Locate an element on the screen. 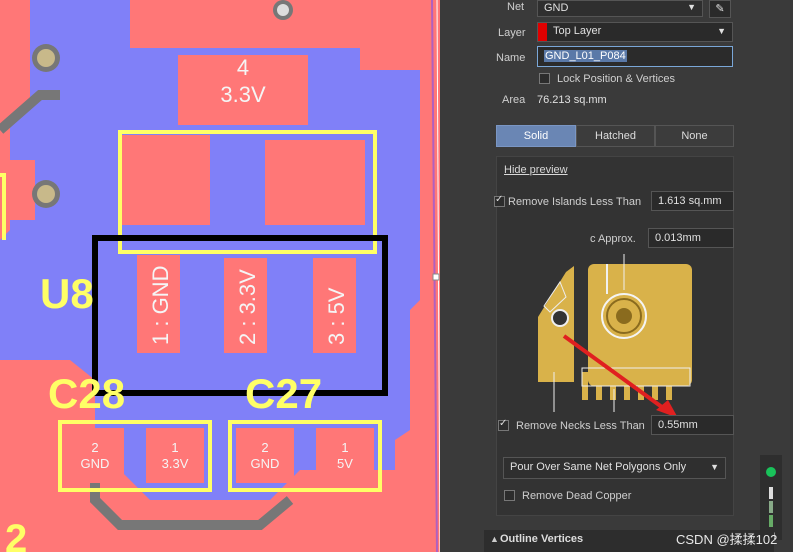  area-label: Area is located at coordinates (514, 100).